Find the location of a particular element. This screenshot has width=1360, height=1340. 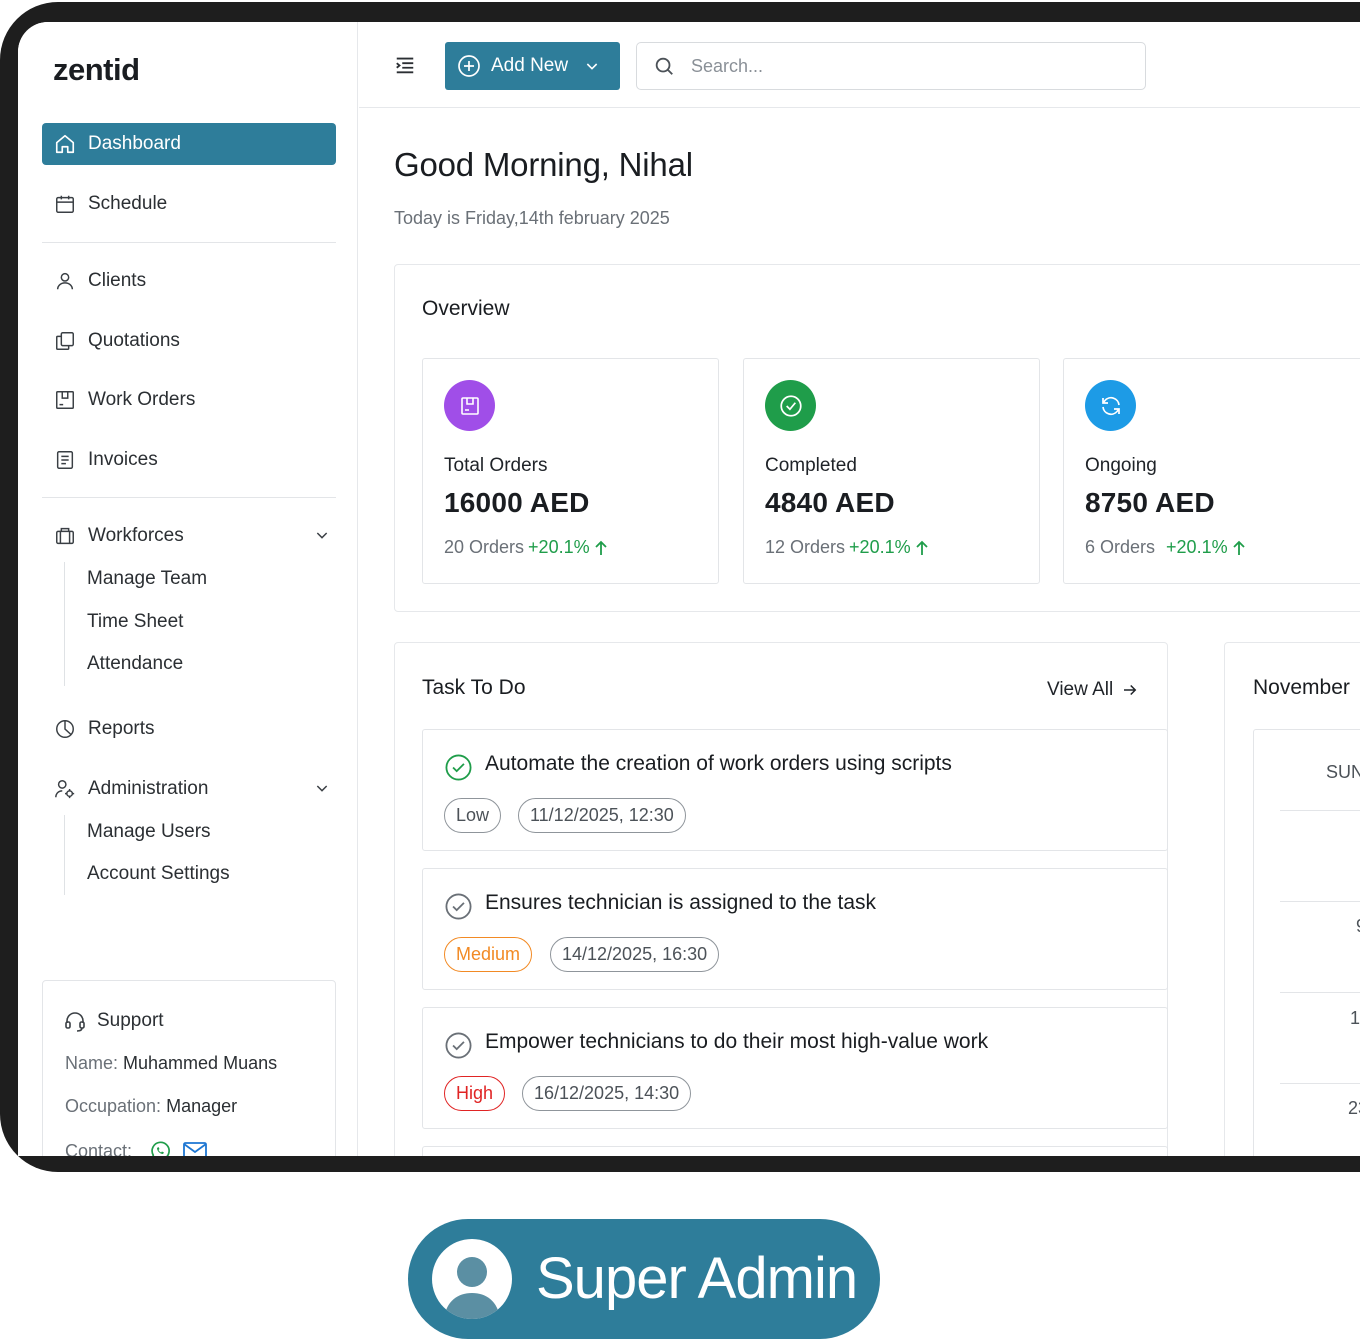

datetime-badge: 11/12/2025, 12:30 is located at coordinates (602, 815).